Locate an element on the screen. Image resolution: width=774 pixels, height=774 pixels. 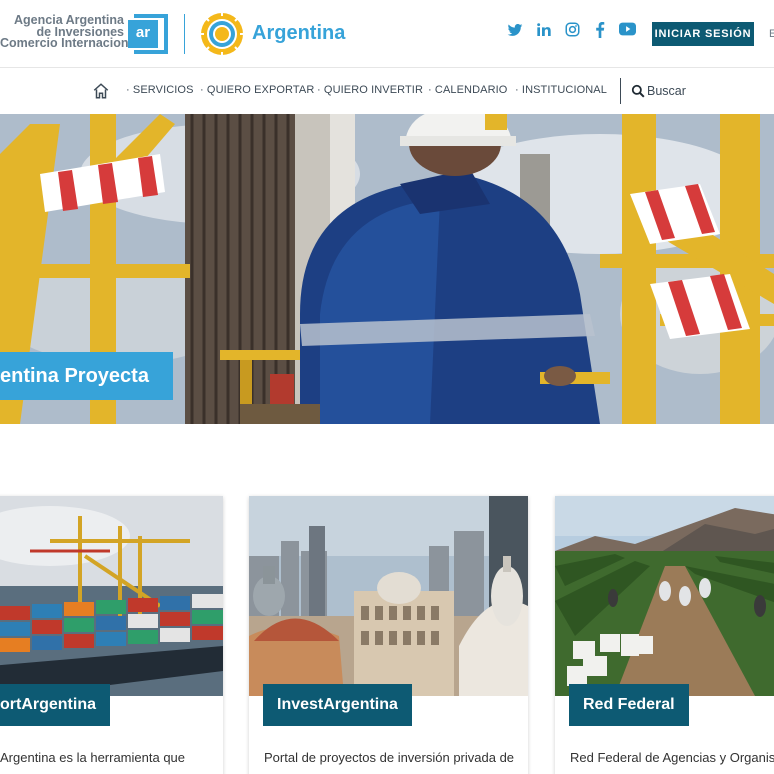
nav-item-calendario: · CALENDARIO is located at coordinates (467, 90).